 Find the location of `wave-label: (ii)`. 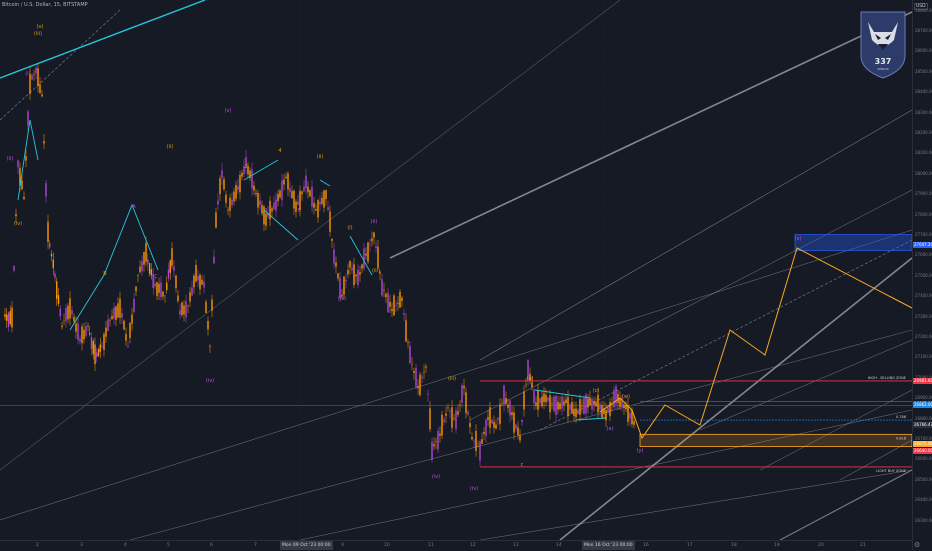

wave-label: (ii) is located at coordinates (320, 157).